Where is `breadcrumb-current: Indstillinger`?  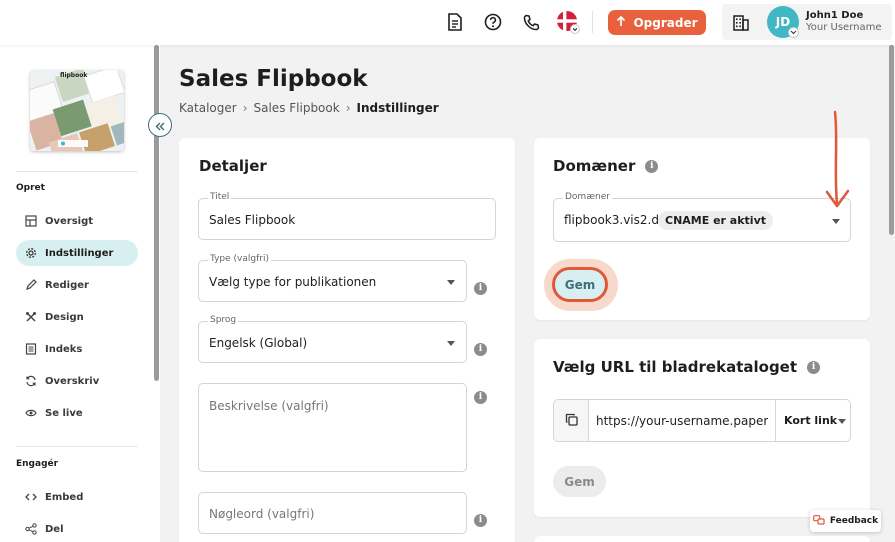
breadcrumb-current: Indstillinger is located at coordinates (397, 108).